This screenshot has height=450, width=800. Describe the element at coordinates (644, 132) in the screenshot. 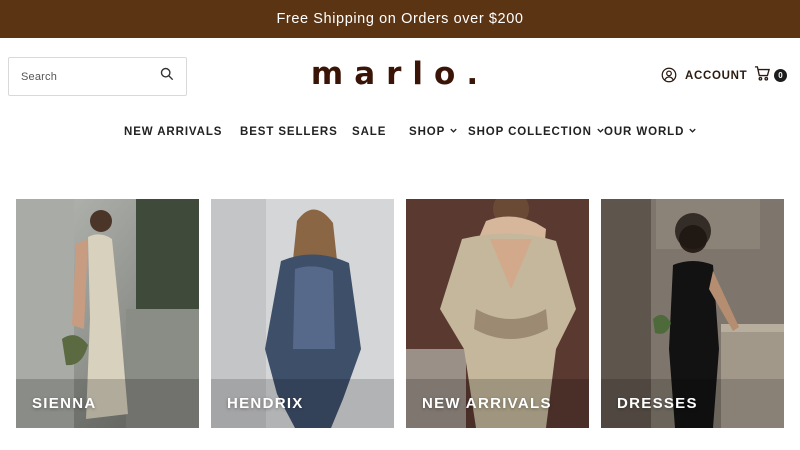

I see `nav-item-label: OUR WORLD` at that location.